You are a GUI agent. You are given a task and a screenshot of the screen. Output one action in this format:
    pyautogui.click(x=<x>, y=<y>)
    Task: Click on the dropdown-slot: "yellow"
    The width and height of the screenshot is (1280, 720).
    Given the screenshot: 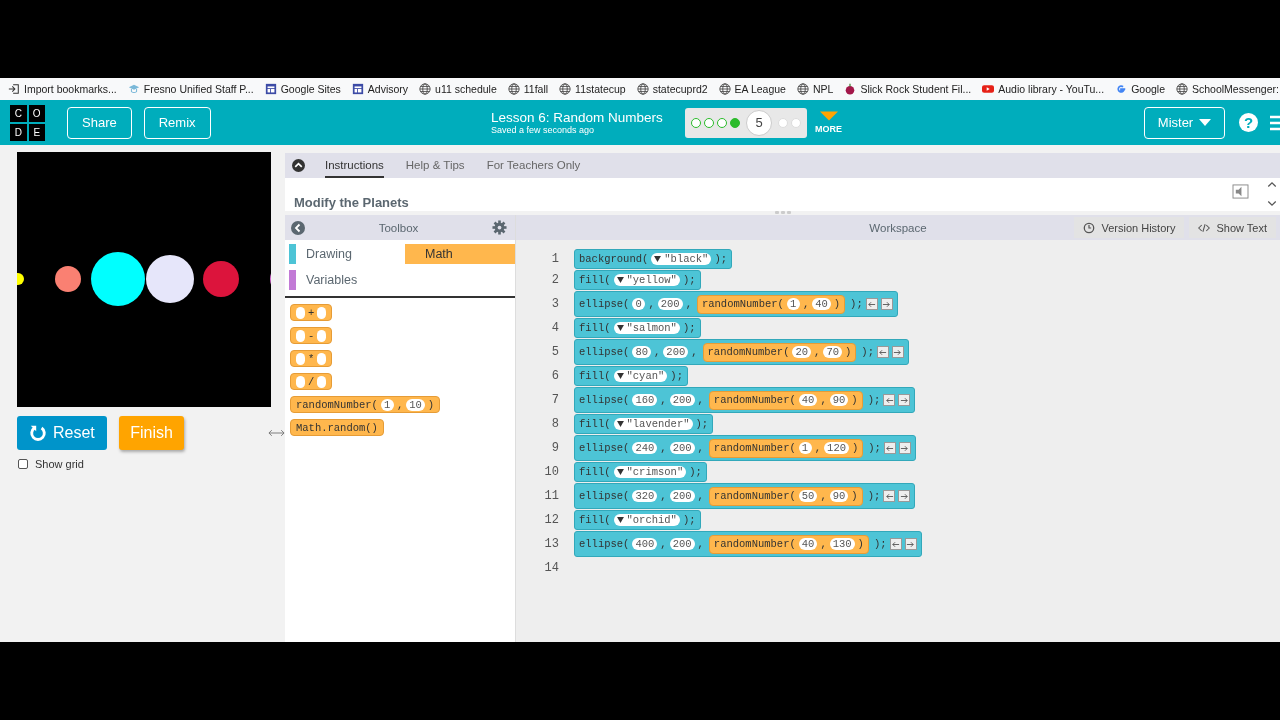 What is the action you would take?
    pyautogui.click(x=646, y=280)
    